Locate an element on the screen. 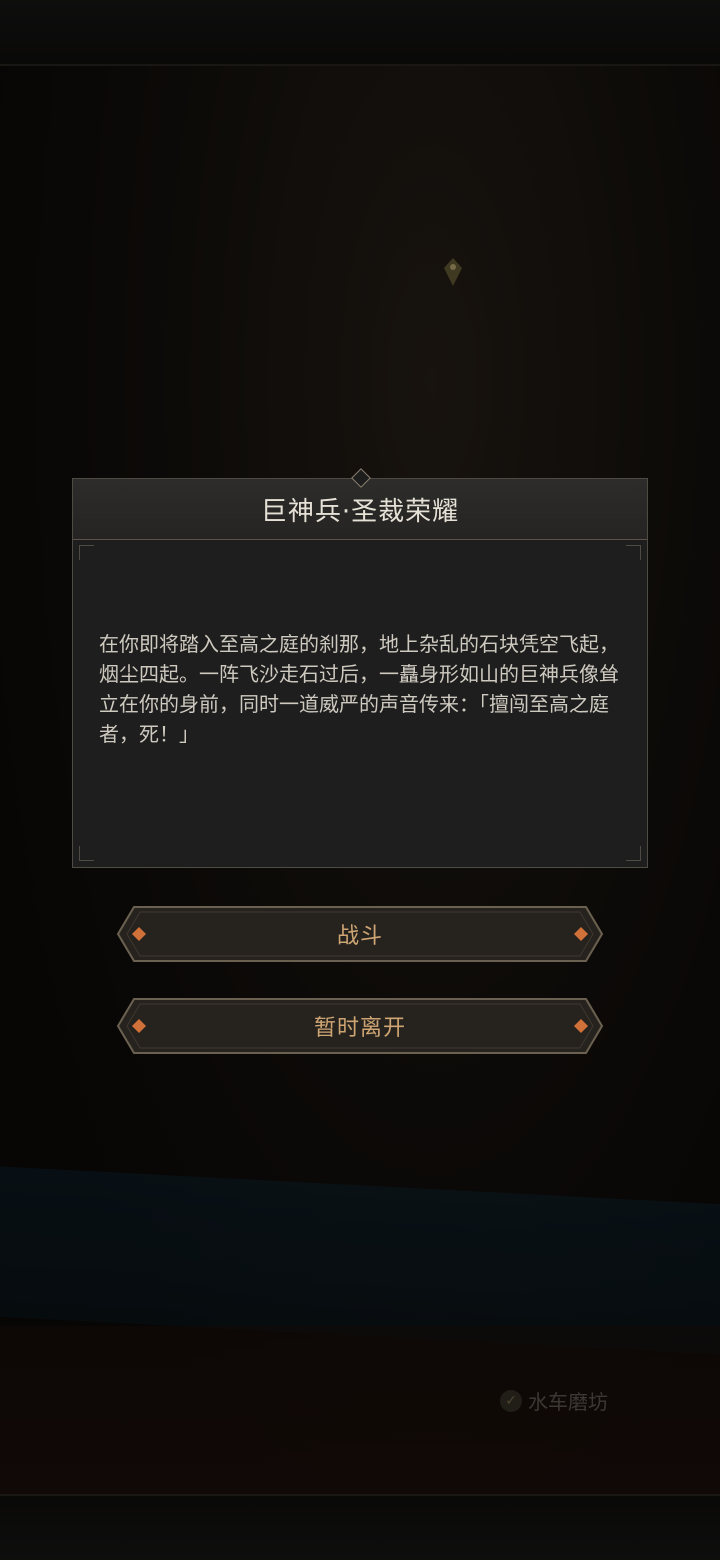 The height and width of the screenshot is (1560, 720). dialog-header: 巨神兵·圣裁荣耀 is located at coordinates (360, 509).